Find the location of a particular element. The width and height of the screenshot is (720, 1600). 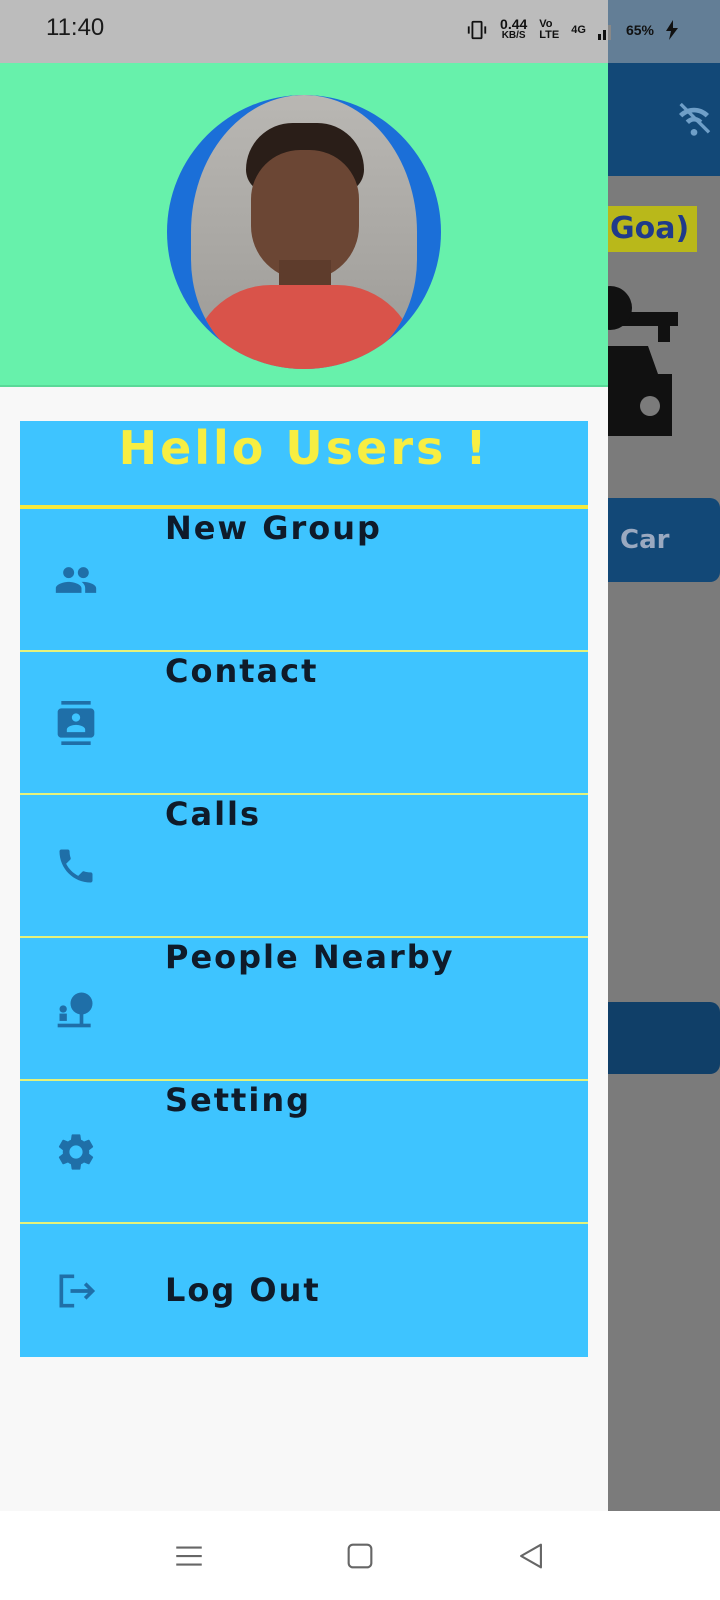

gear-icon is located at coordinates (76, 1151).